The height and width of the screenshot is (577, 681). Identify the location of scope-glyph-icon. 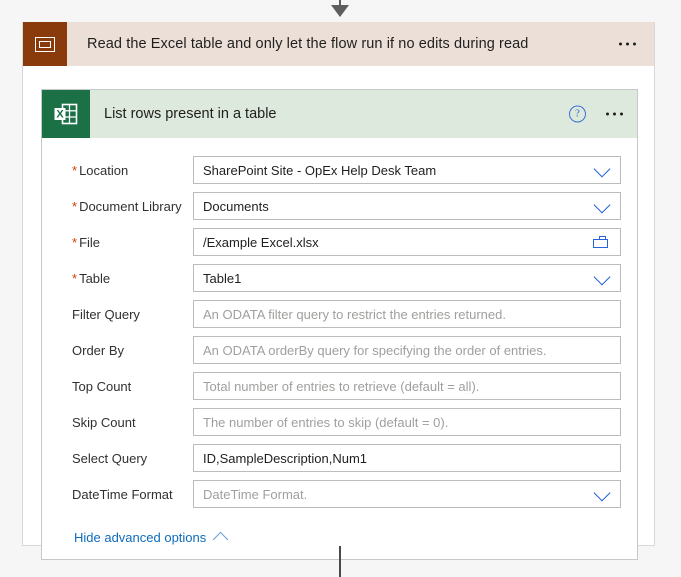
(45, 44).